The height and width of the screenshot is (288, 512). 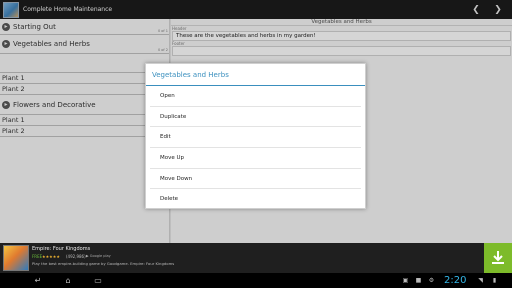 I want to click on camera-icon: ■, so click(x=418, y=280).